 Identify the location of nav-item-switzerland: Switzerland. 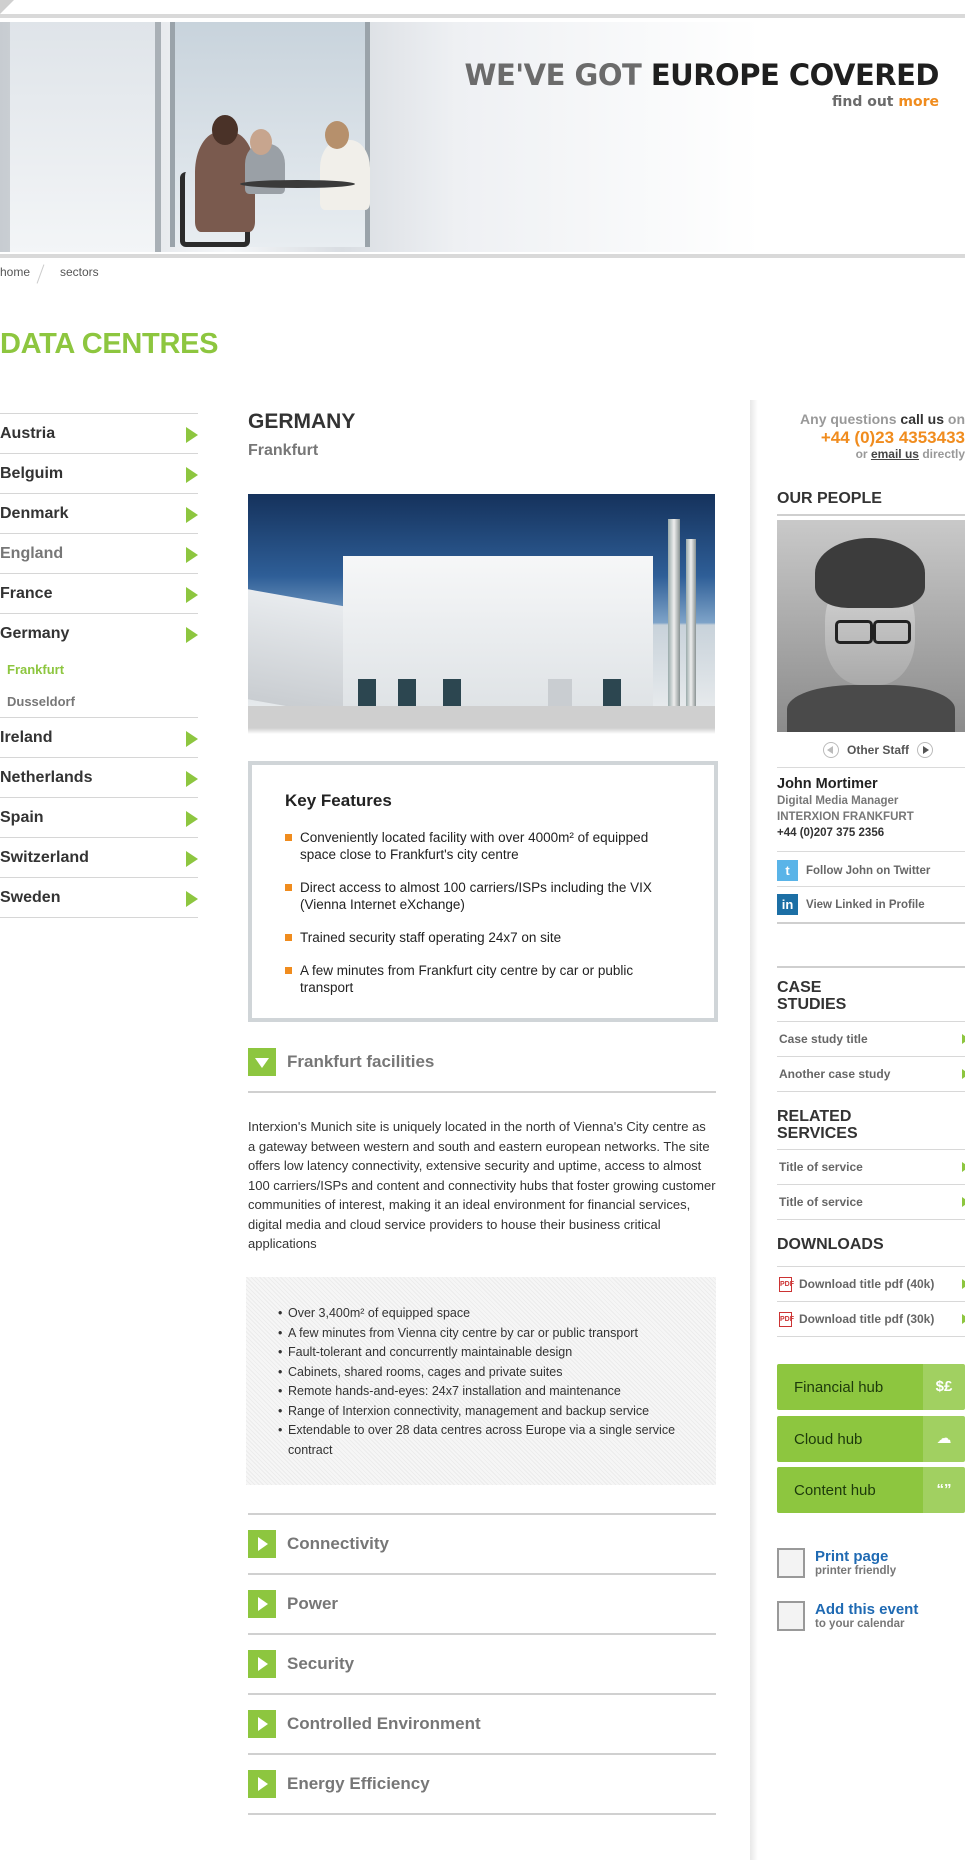
(99, 857).